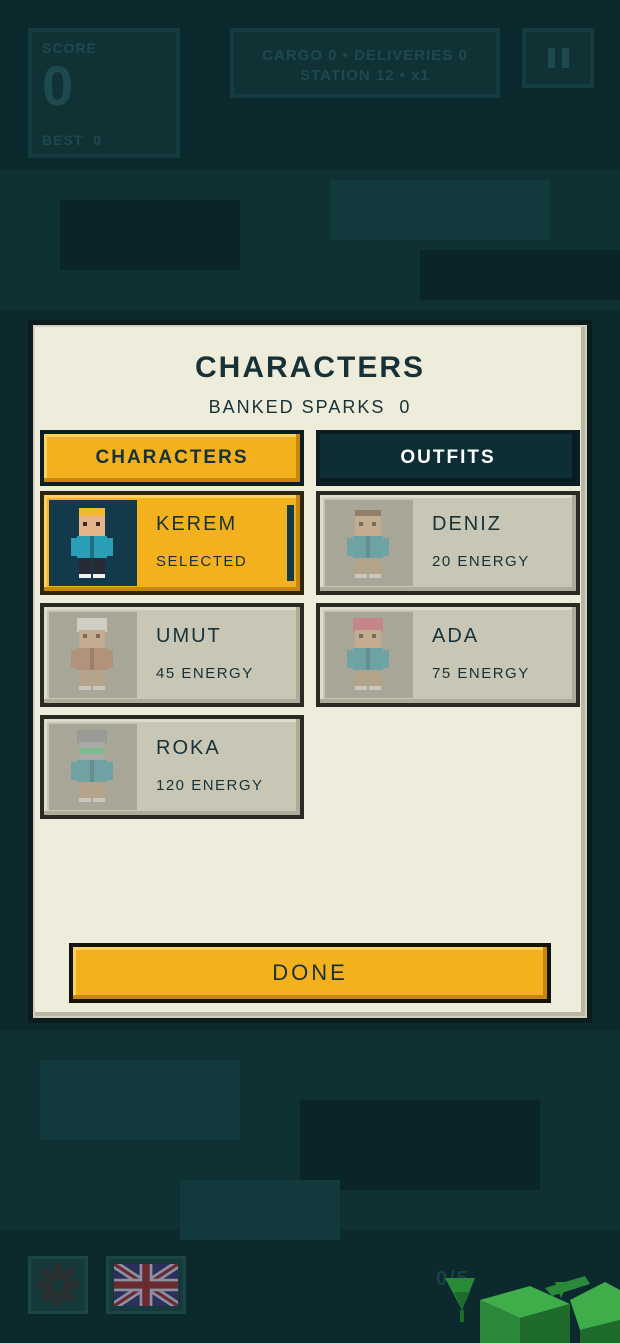 This screenshot has height=1343, width=620. I want to click on stats-line-2: STATION 12 • x1, so click(365, 75).